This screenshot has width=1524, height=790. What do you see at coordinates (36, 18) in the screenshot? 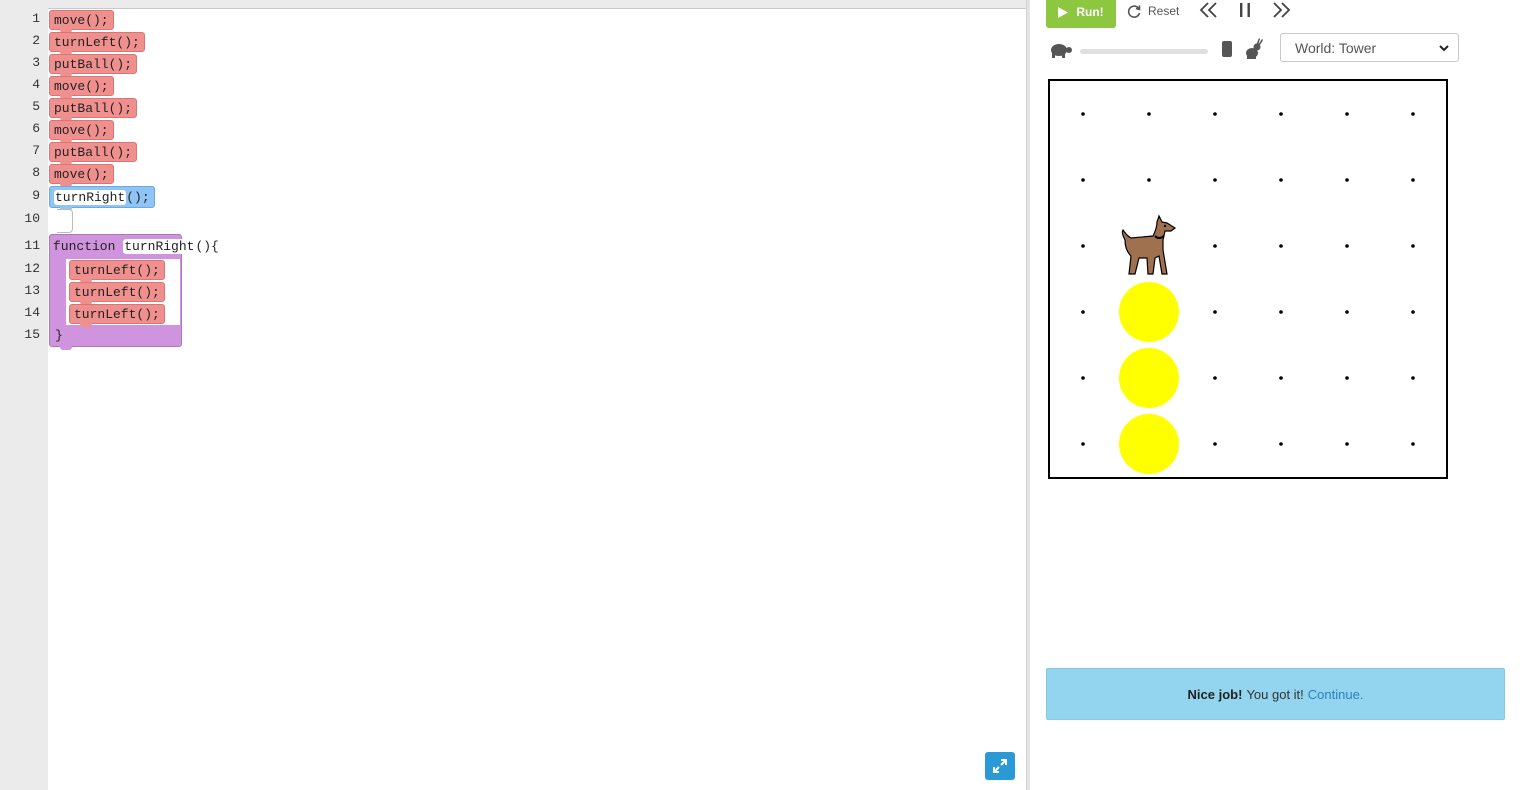
I see `line-number: 1` at bounding box center [36, 18].